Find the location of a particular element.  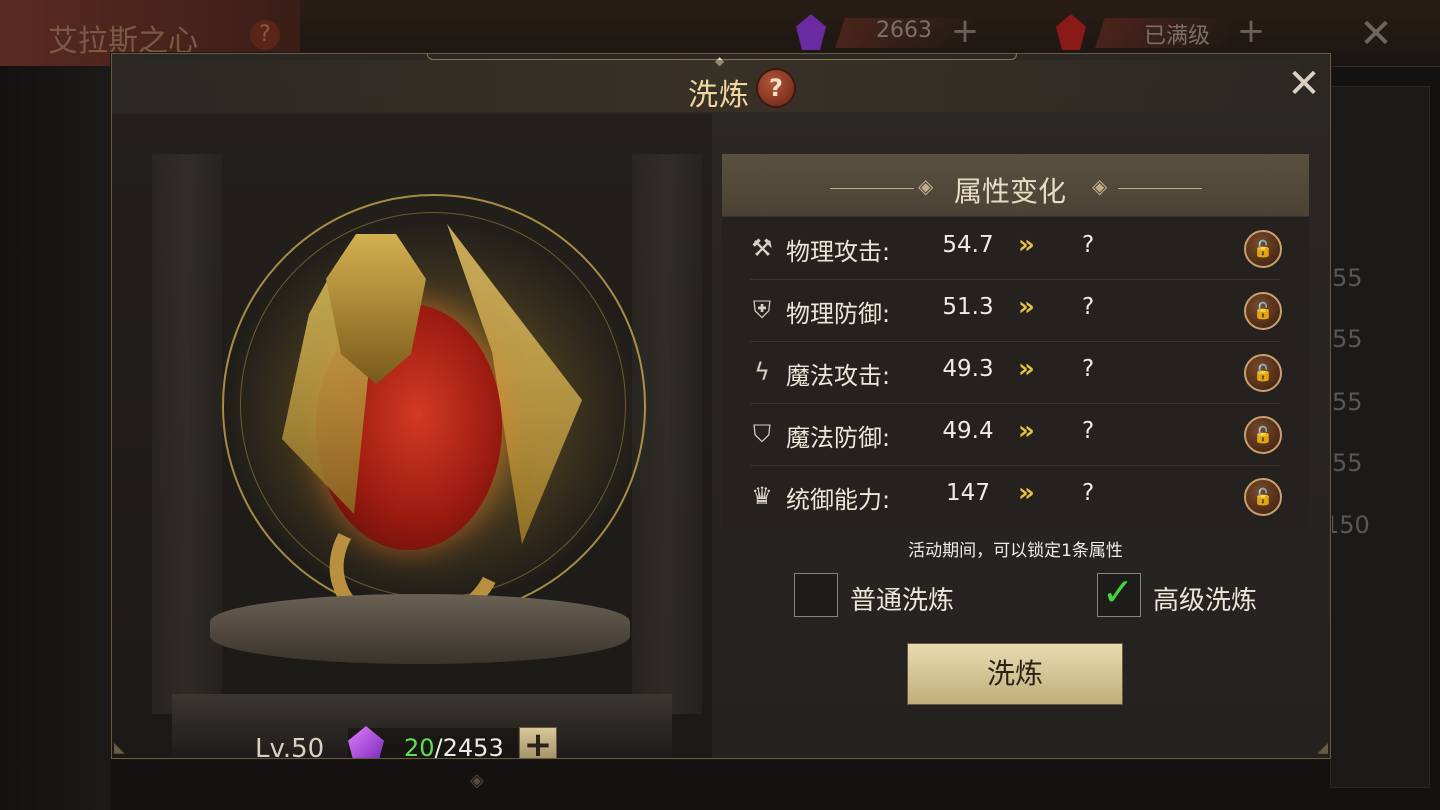

material-current: 20 is located at coordinates (419, 746).